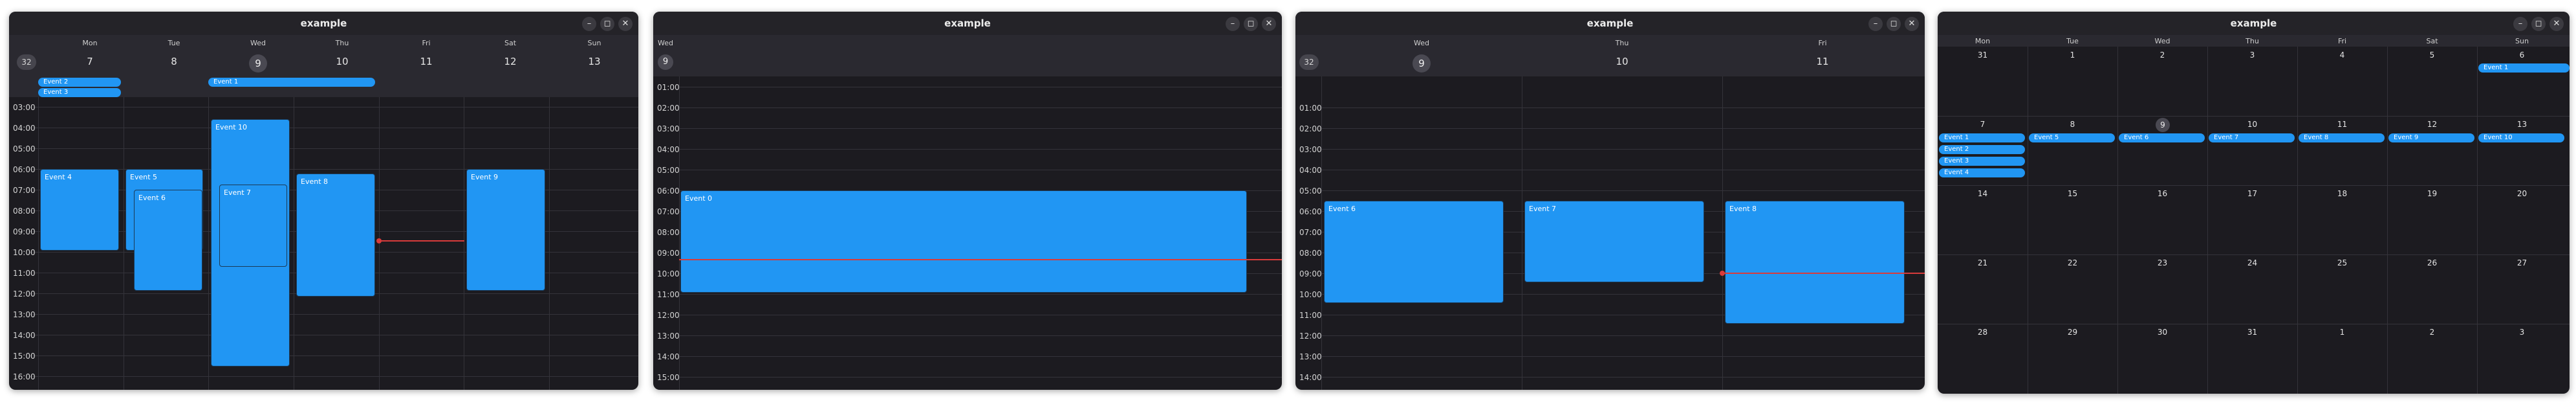 Image resolution: width=2576 pixels, height=406 pixels. I want to click on month-day-number: 10, so click(2252, 124).